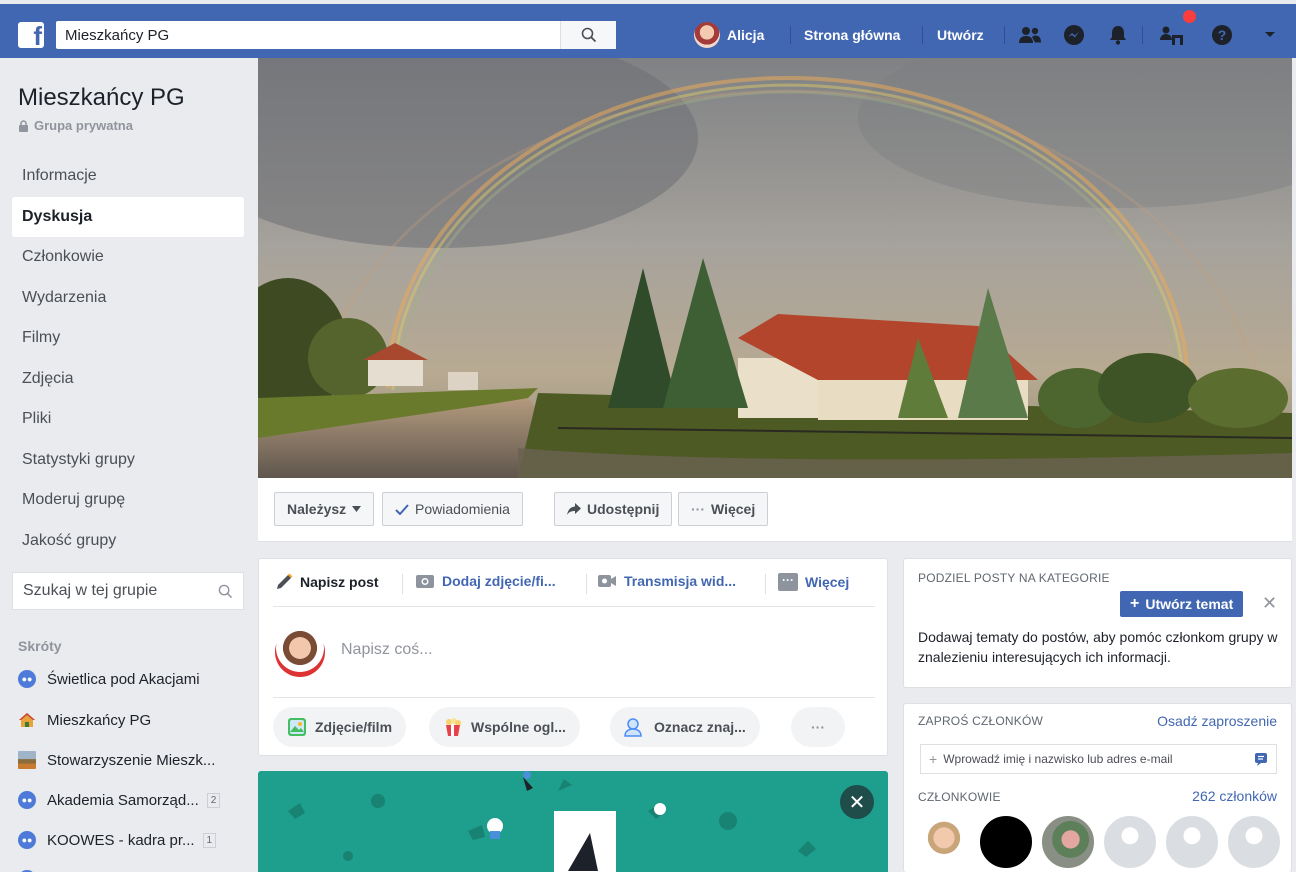  What do you see at coordinates (128, 419) in the screenshot?
I see `sidebar-item-files: Pliki` at bounding box center [128, 419].